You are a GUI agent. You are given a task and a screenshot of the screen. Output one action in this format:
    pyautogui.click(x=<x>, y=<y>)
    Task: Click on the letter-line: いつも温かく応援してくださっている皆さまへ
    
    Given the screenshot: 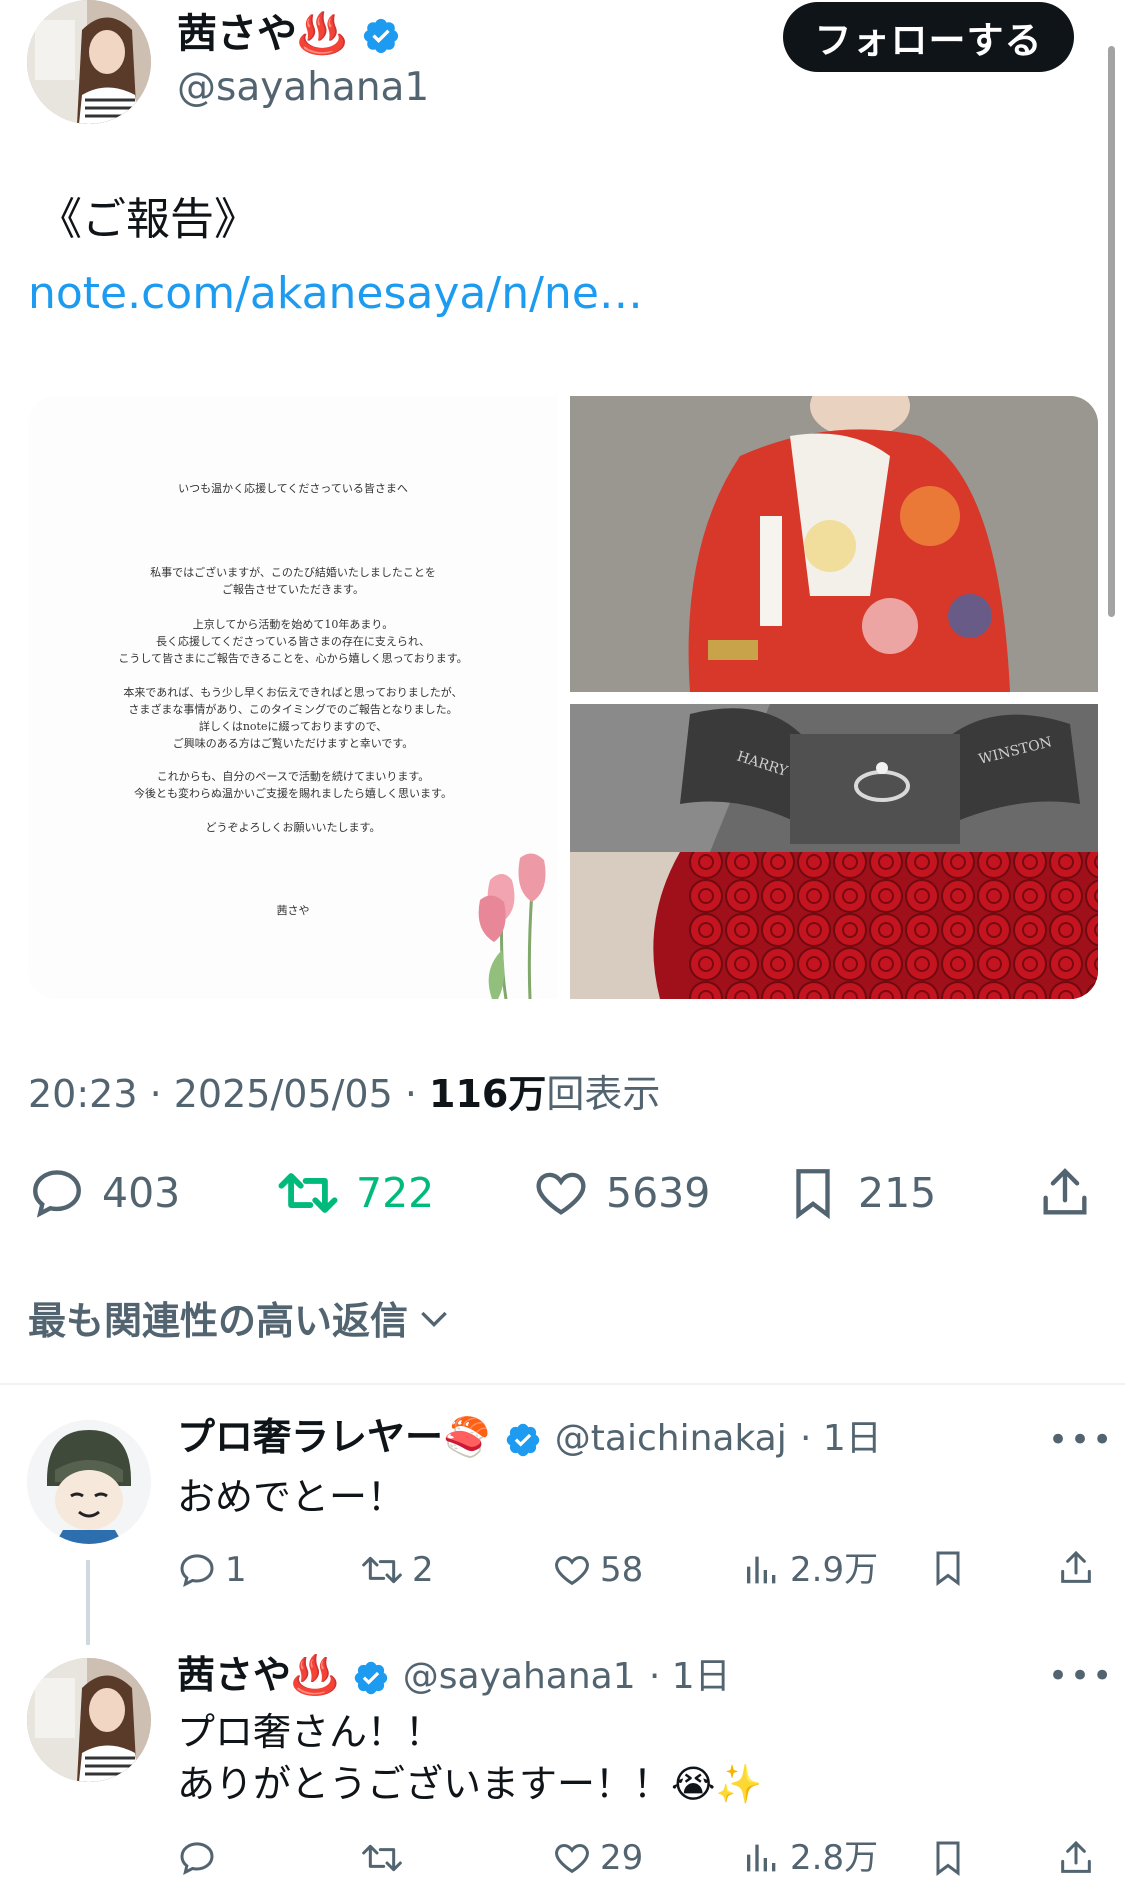 What is the action you would take?
    pyautogui.click(x=293, y=488)
    